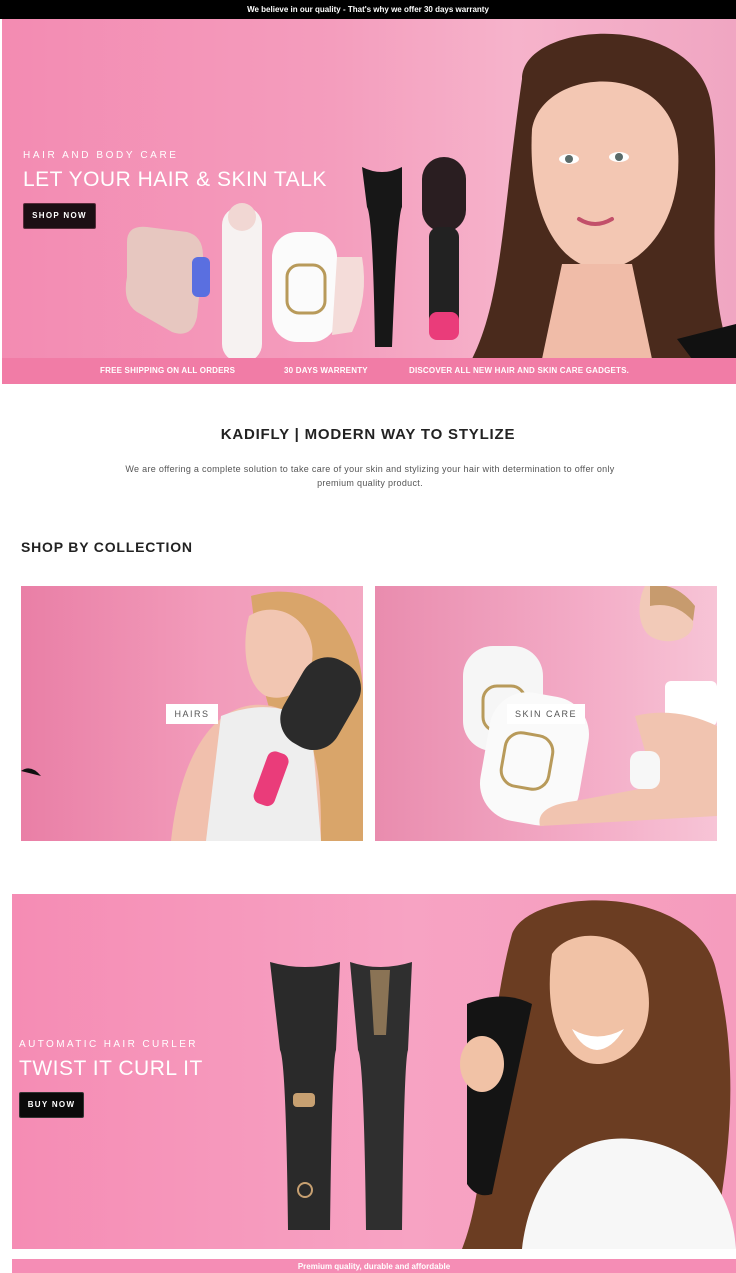  What do you see at coordinates (368, 434) in the screenshot?
I see `intro-title: KADIFLY | MODERN WAY TO STYLIZE` at bounding box center [368, 434].